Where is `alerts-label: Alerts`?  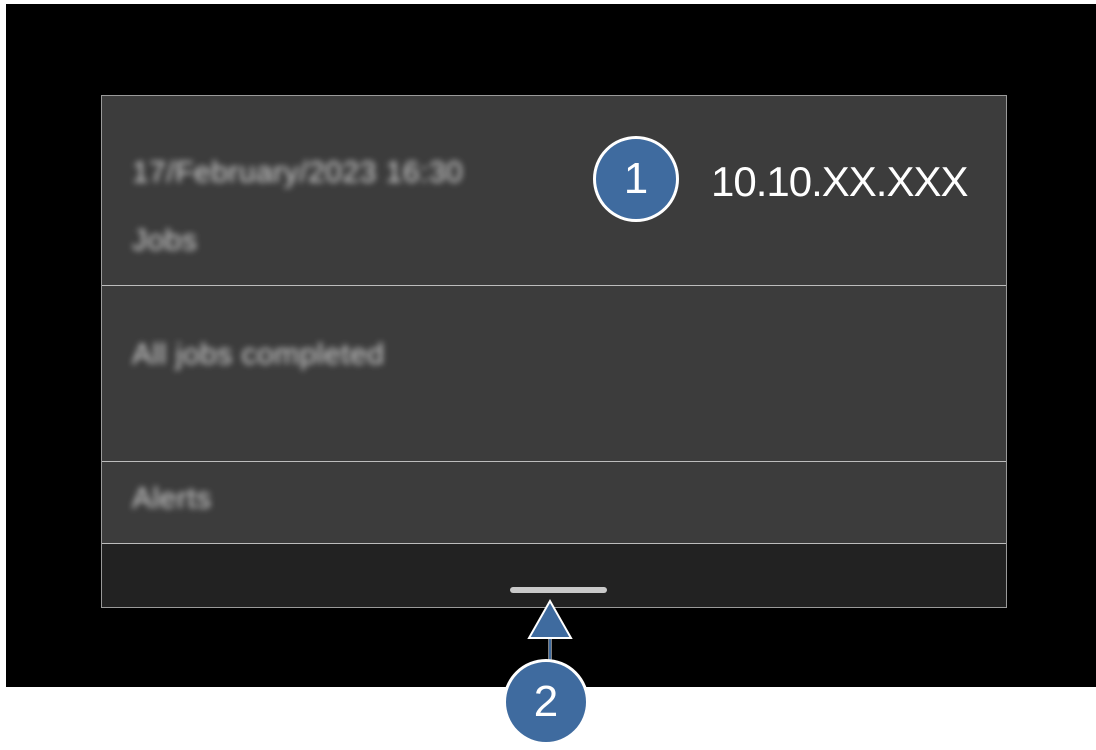
alerts-label: Alerts is located at coordinates (172, 498).